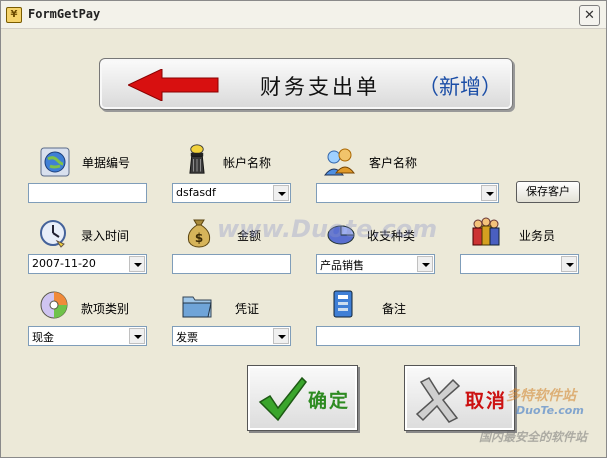 This screenshot has height=458, width=607. What do you see at coordinates (533, 437) in the screenshot?
I see `watermark-slogan: 国内最安全的软件站` at bounding box center [533, 437].